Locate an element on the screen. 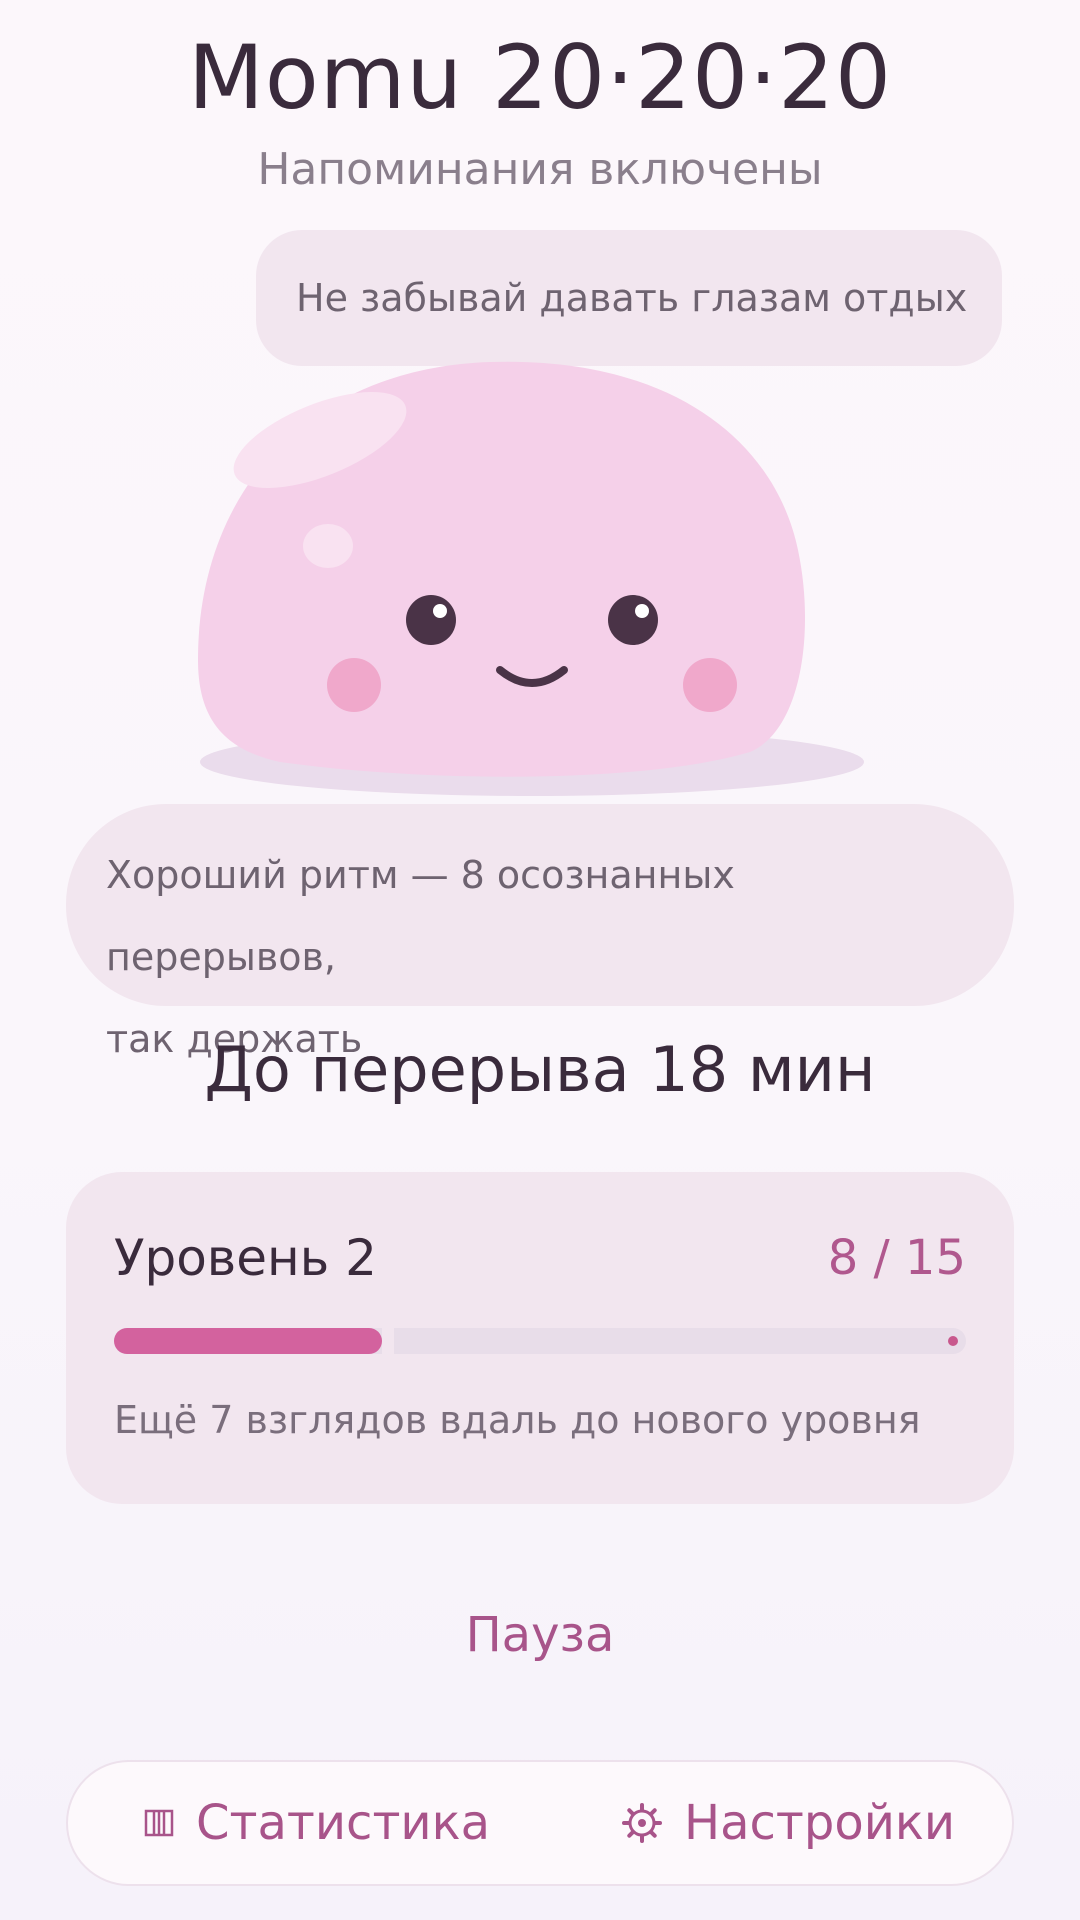 This screenshot has height=1920, width=1080. level-hint: Ещё 7 взглядов вдаль до нового уровня is located at coordinates (517, 1420).